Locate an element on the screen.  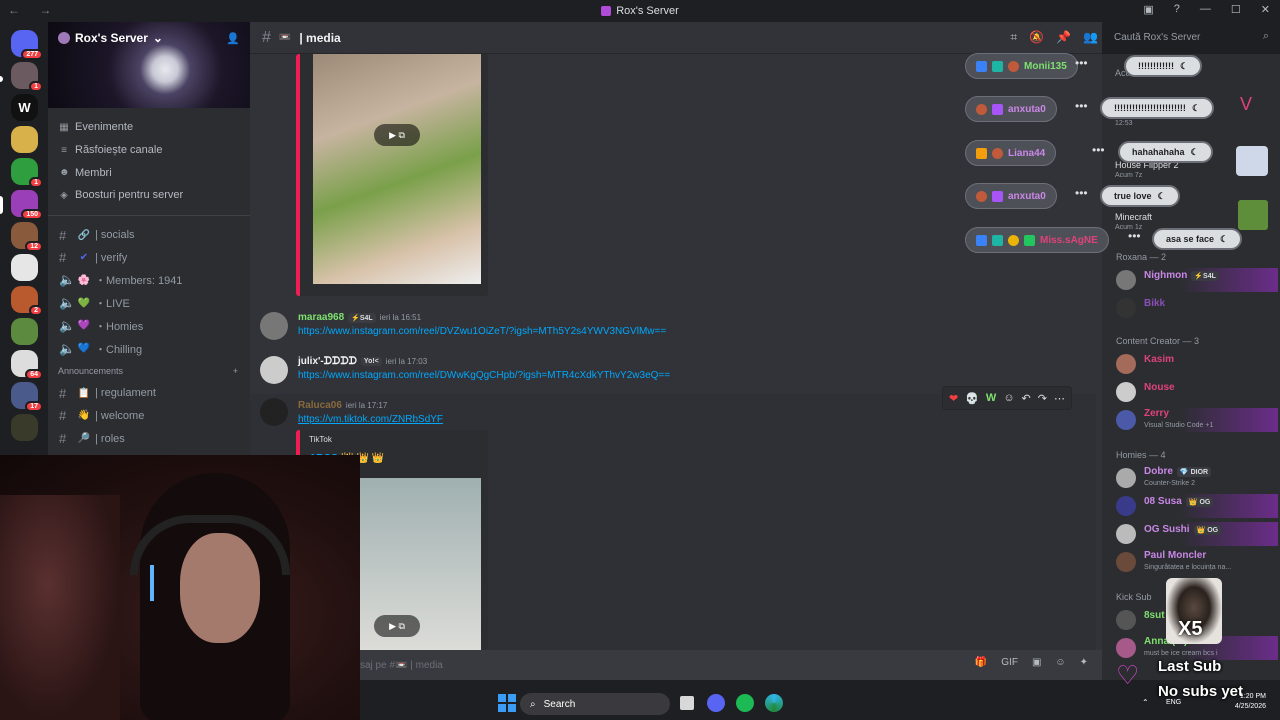
member-kasim: Kasim is located at coordinates (1196, 364).